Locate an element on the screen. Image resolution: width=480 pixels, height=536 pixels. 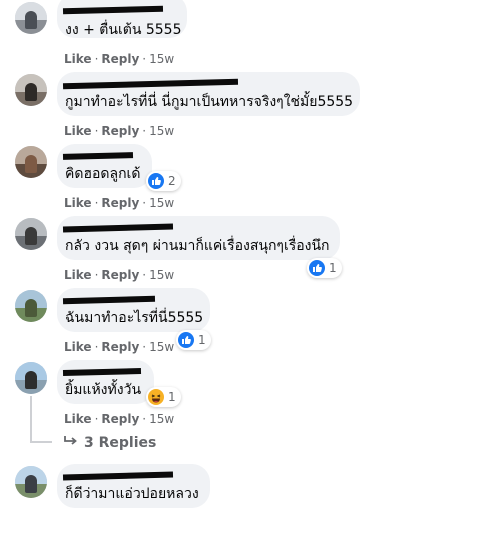
comment-bubble: ยิ้มแห้งทั้งวัน is located at coordinates (105, 382).